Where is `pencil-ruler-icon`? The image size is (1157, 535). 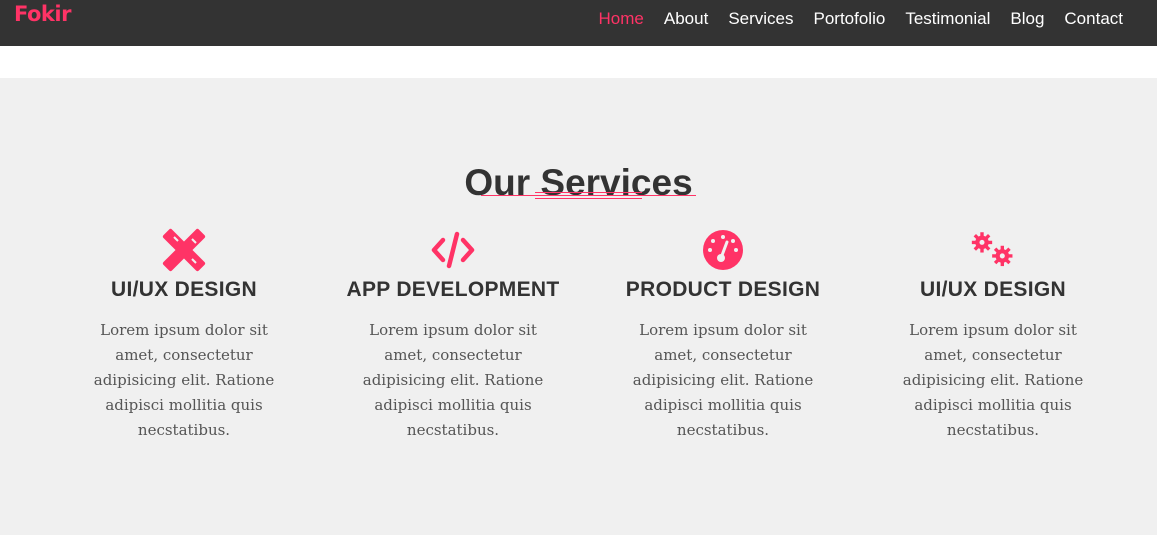 pencil-ruler-icon is located at coordinates (184, 250).